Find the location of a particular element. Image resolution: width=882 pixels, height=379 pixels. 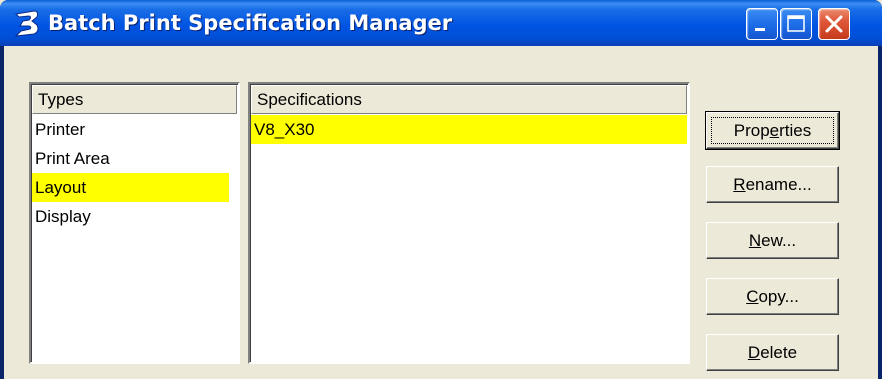

close-button is located at coordinates (834, 24).